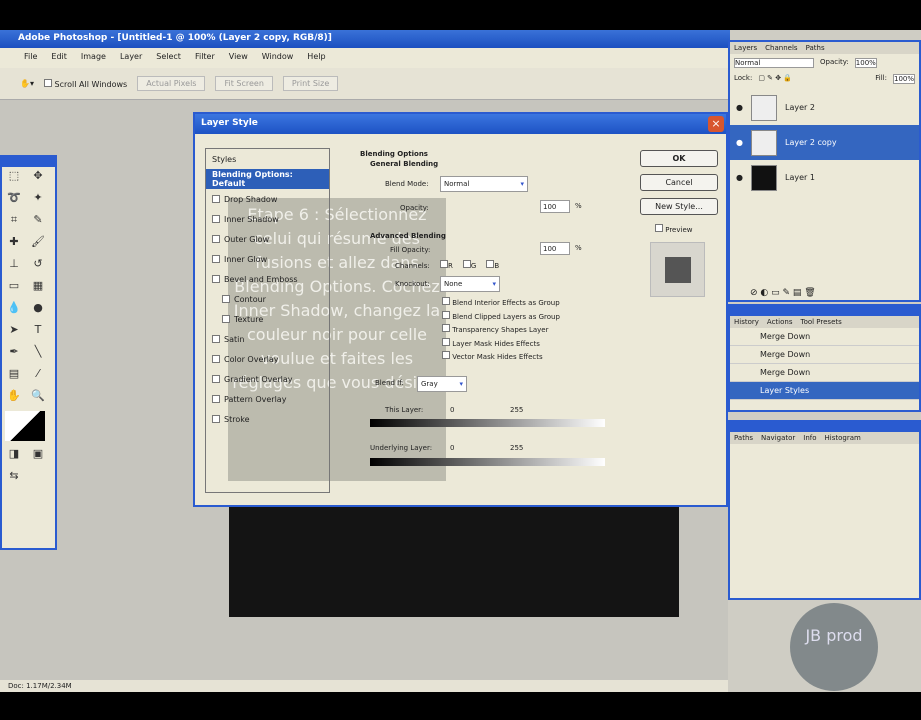 The height and width of the screenshot is (720, 921). I want to click on document-canvas, so click(454, 562).